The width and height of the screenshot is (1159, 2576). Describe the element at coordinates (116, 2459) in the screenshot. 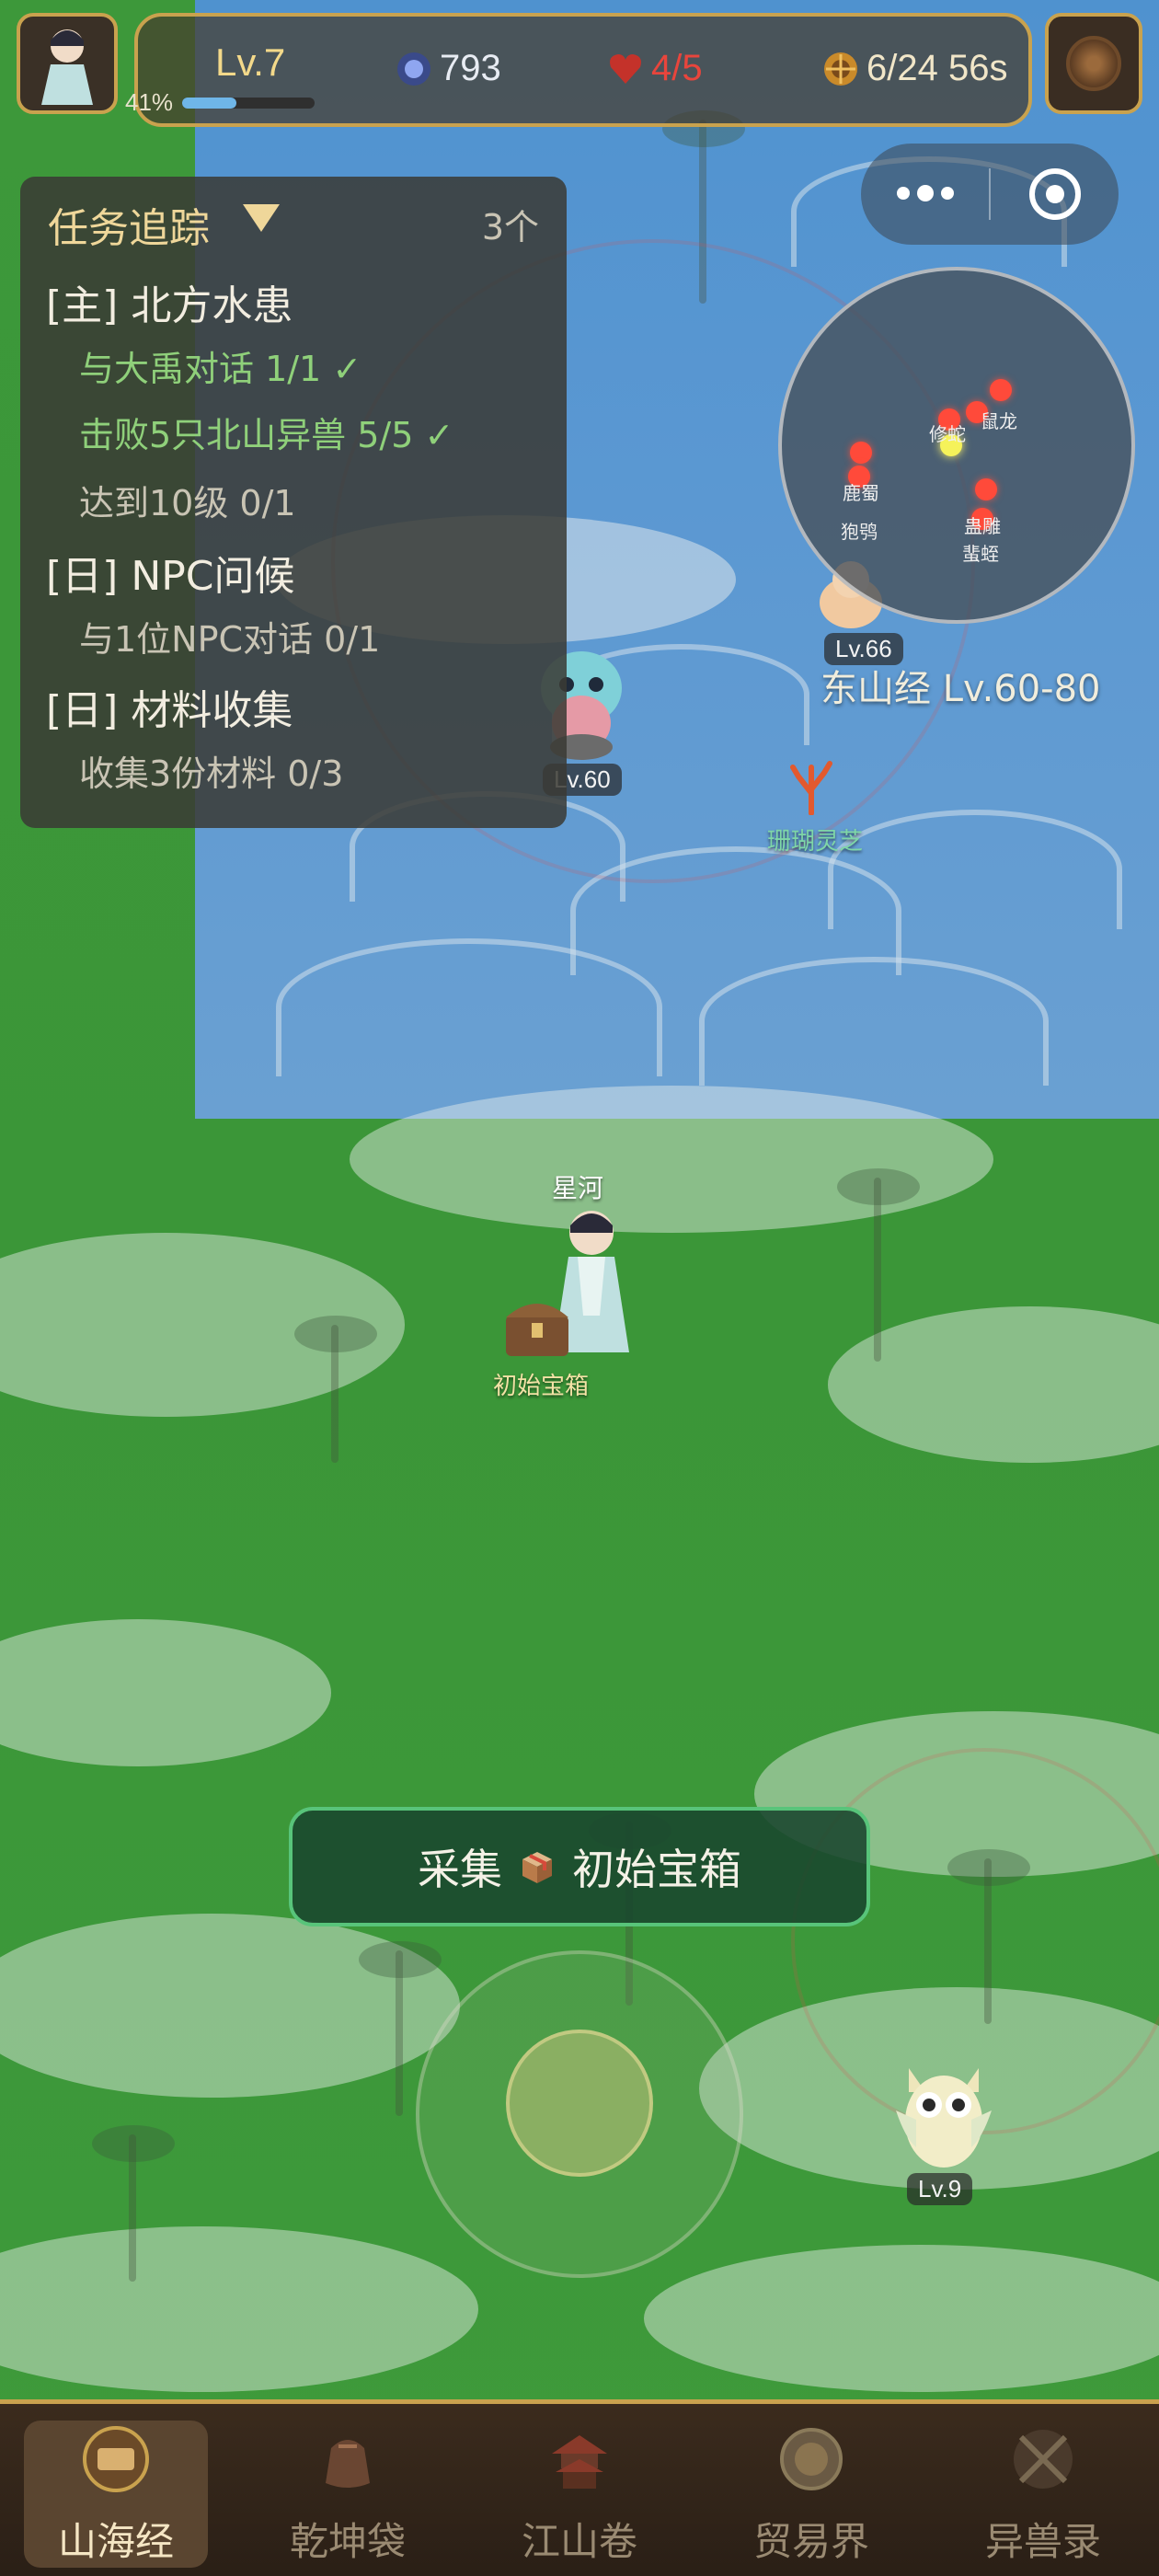

I see `scroll-map-icon` at that location.